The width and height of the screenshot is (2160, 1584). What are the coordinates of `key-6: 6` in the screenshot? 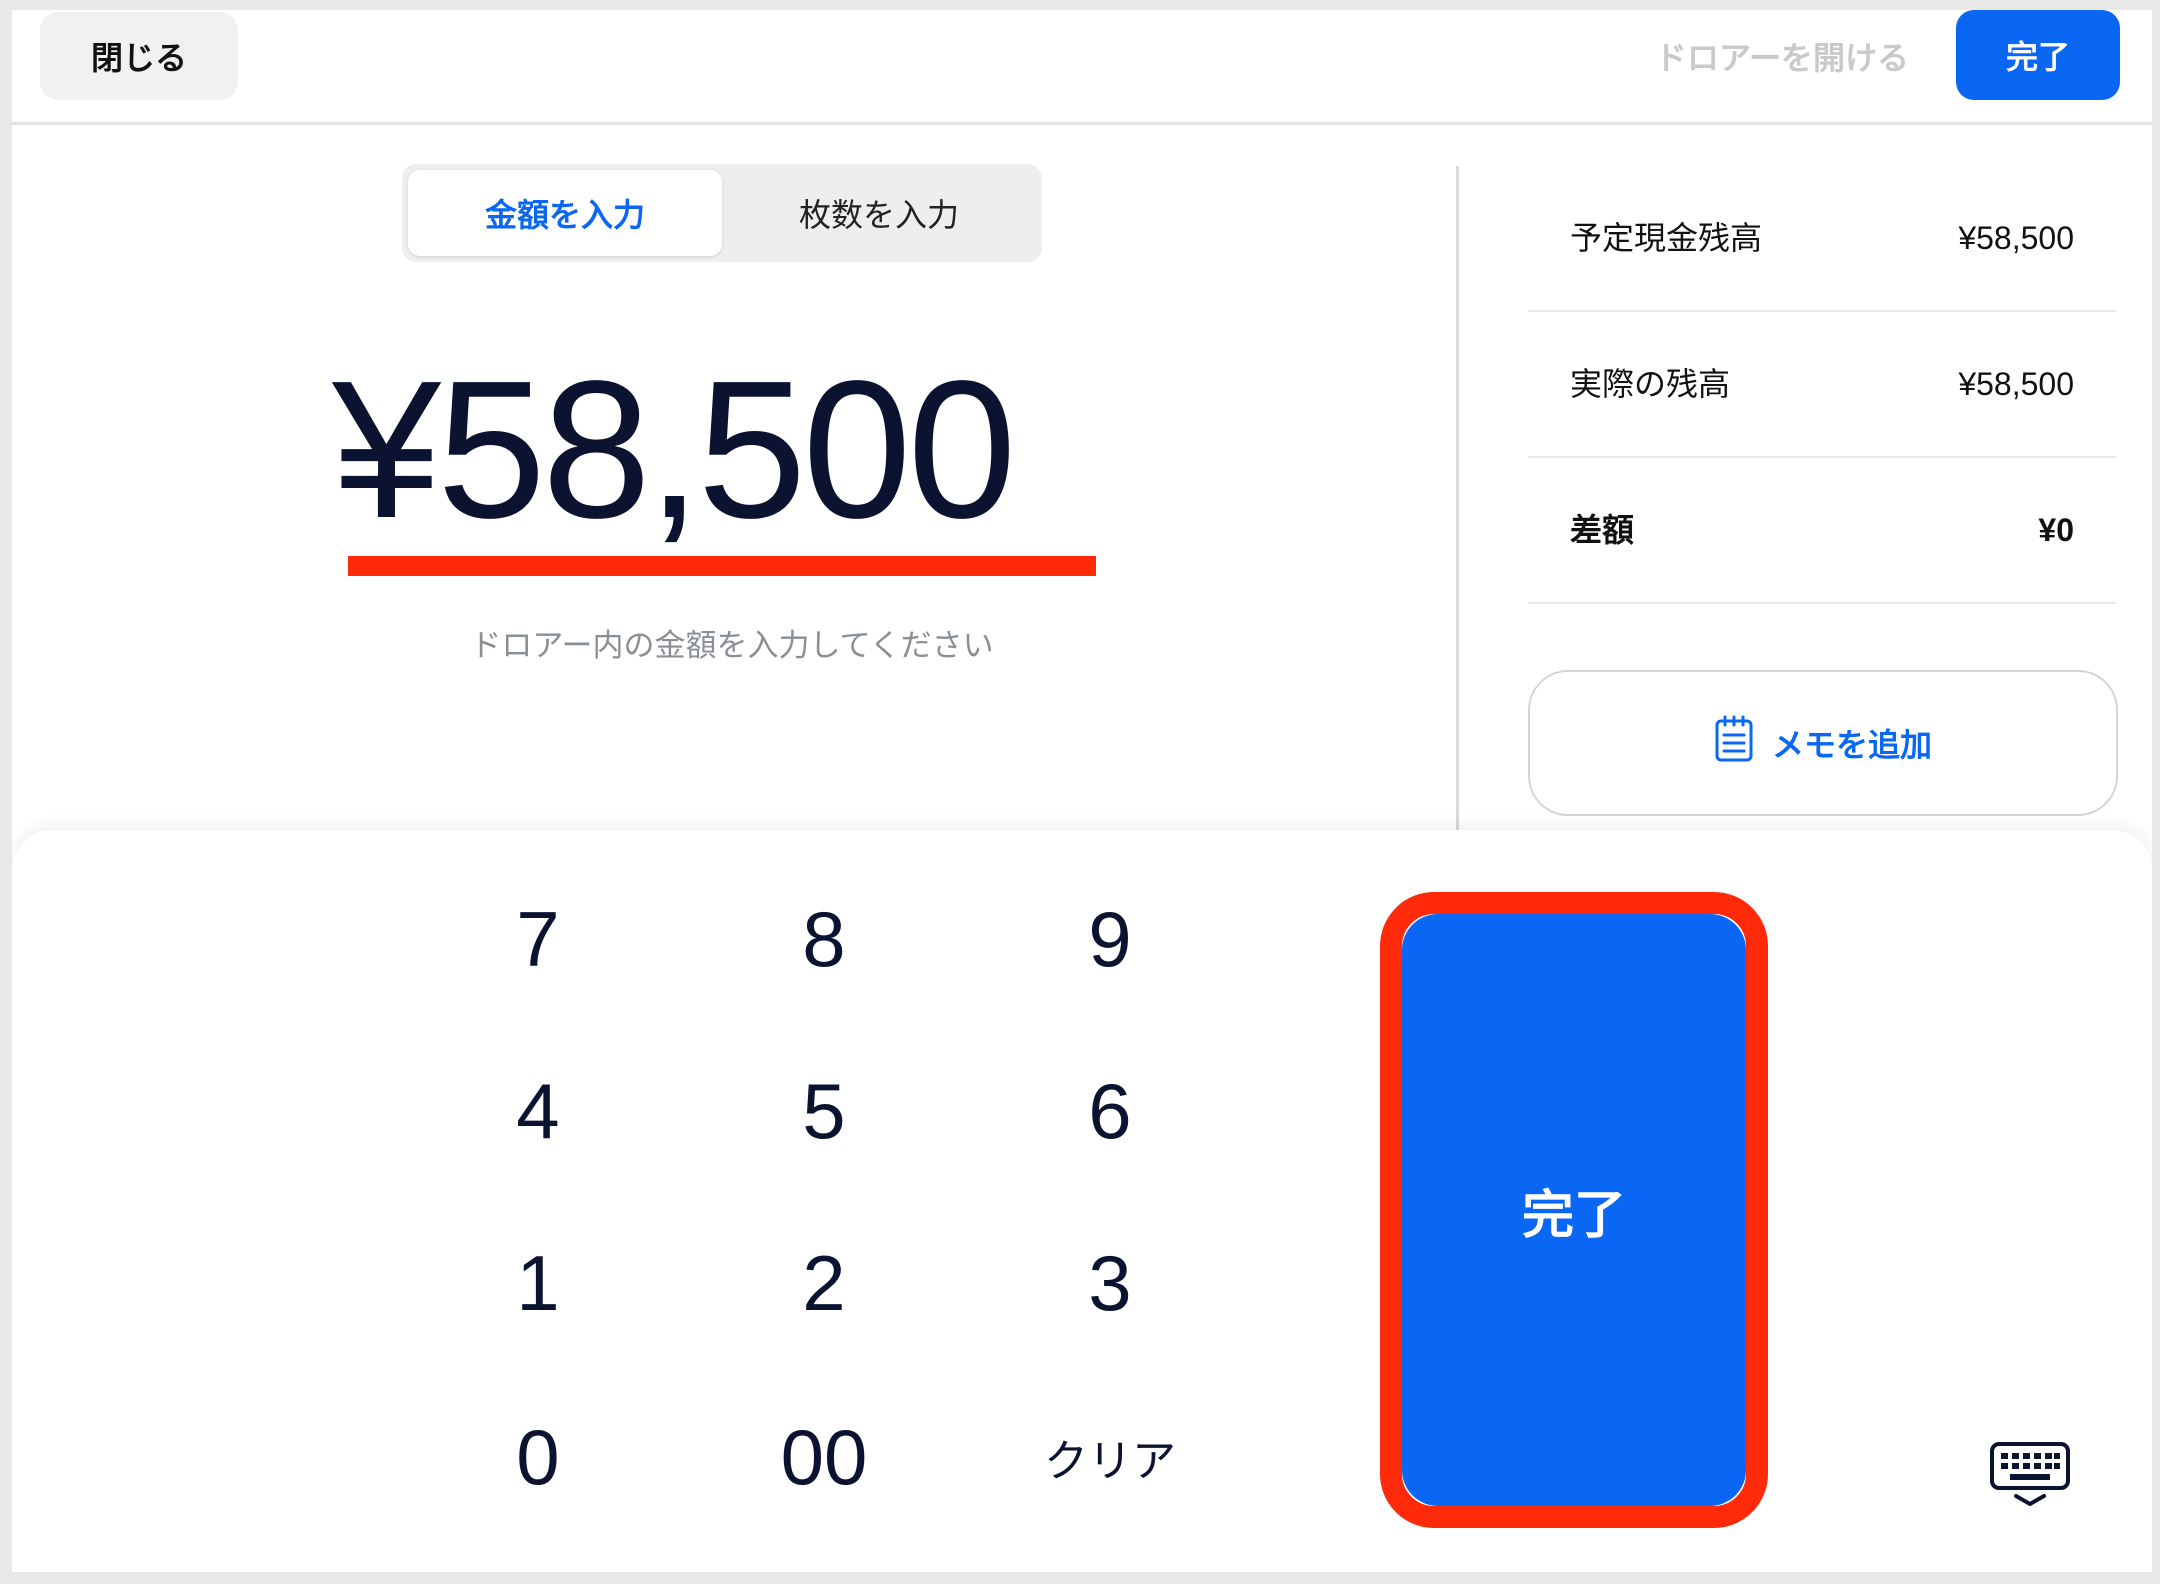 It's located at (1110, 1111).